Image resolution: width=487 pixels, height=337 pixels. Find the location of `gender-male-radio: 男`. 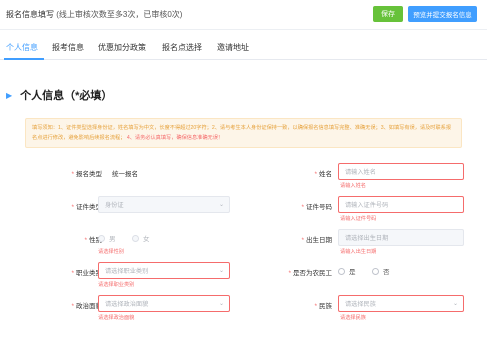

gender-male-radio: 男 is located at coordinates (107, 238).